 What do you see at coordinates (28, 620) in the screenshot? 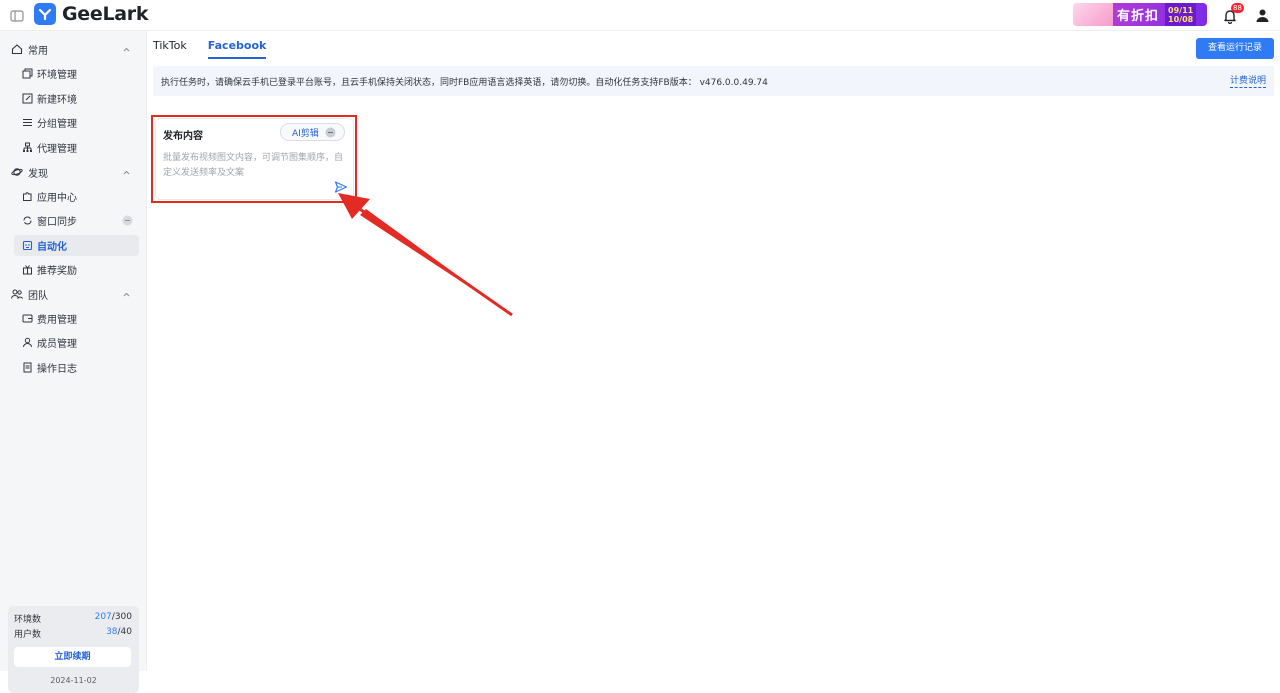
I see `env-quota-label: 环境数` at bounding box center [28, 620].